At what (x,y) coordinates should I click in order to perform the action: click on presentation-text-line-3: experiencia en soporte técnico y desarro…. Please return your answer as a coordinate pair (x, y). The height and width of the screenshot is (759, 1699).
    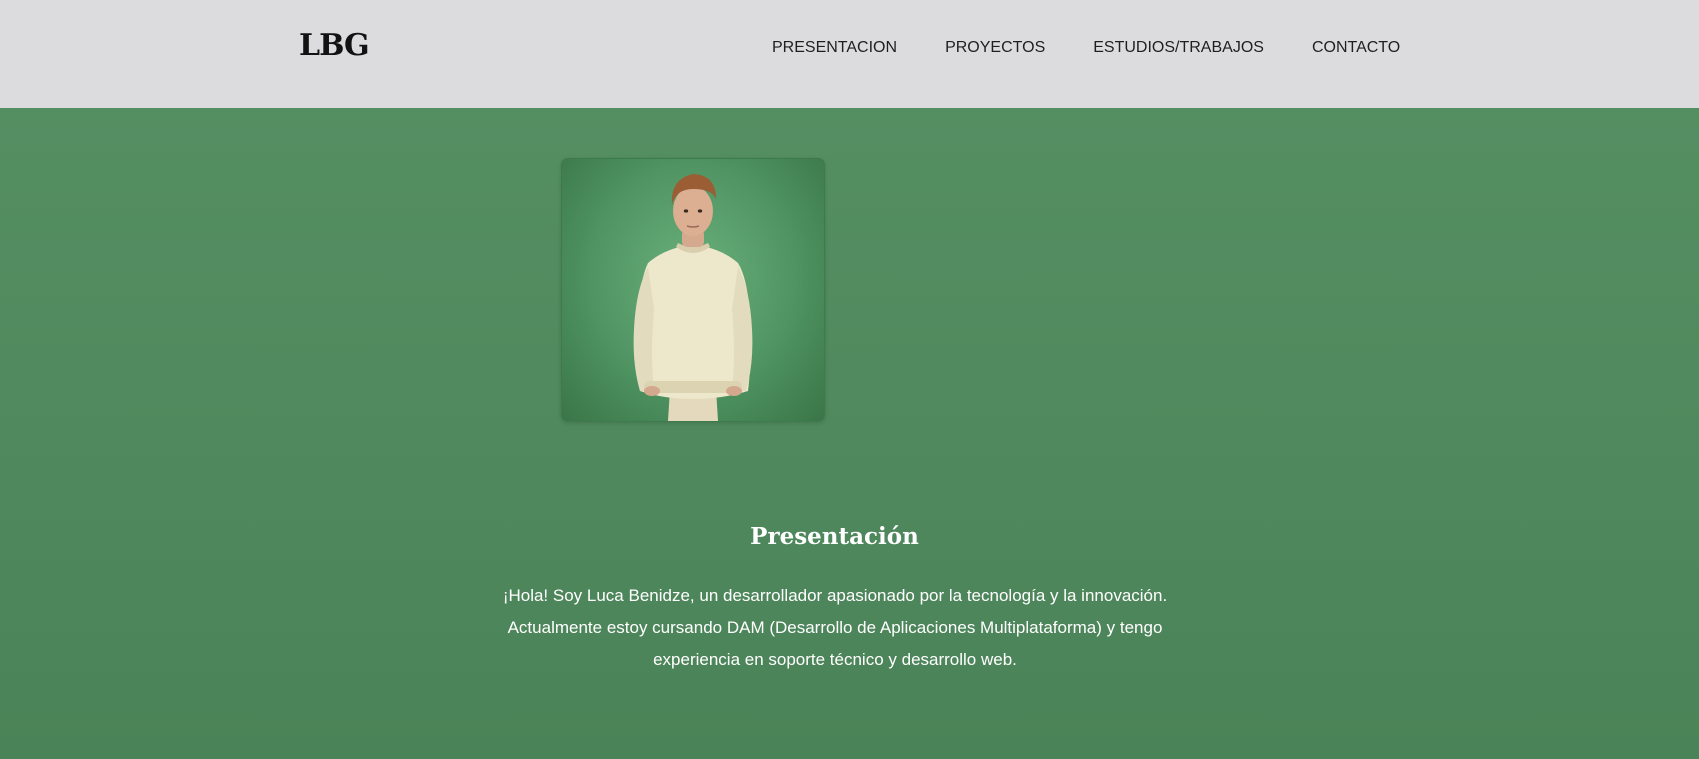
    Looking at the image, I should click on (835, 659).